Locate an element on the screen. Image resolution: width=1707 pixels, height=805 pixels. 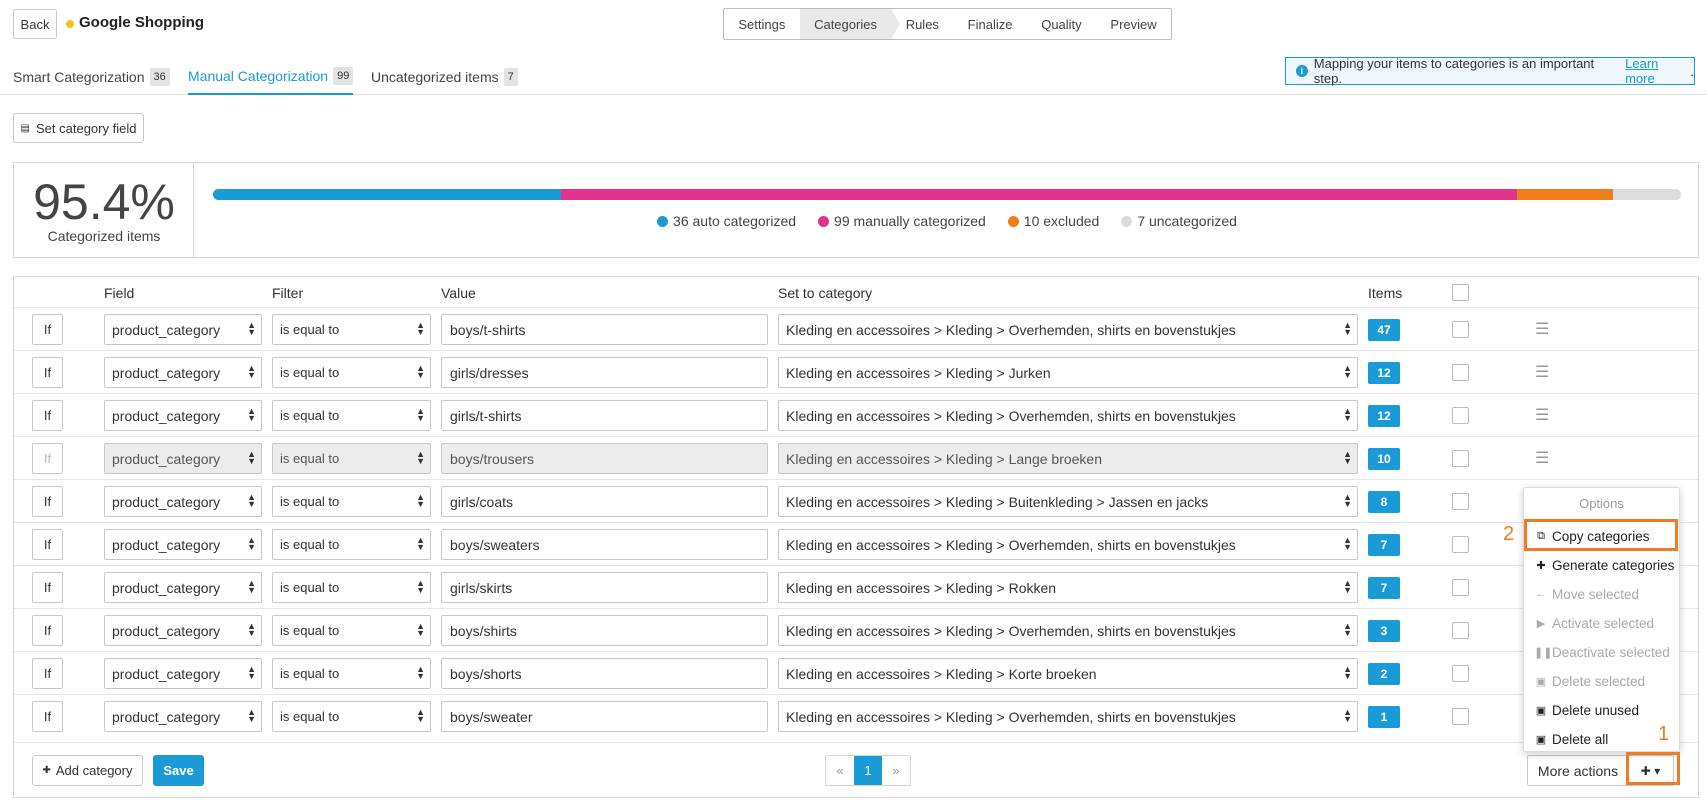
value-input: boys/shirts is located at coordinates (604, 630).